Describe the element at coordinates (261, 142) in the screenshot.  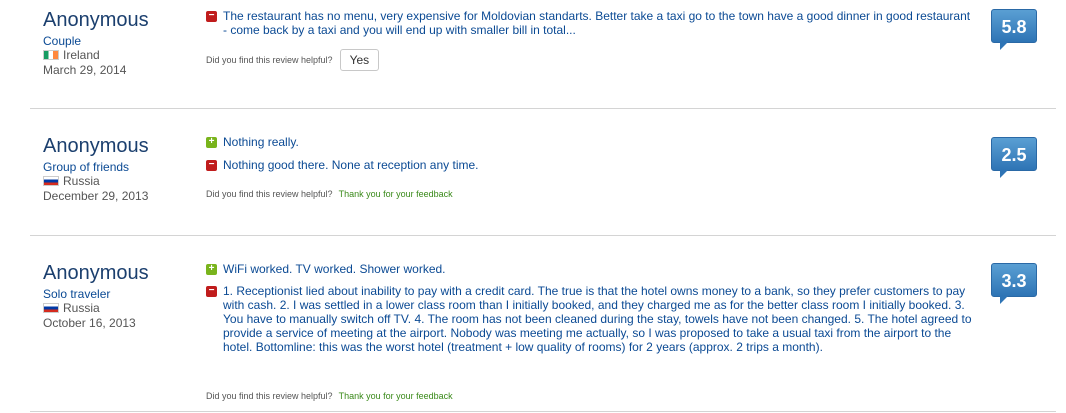
I see `positive-text: Nothing really.` at that location.